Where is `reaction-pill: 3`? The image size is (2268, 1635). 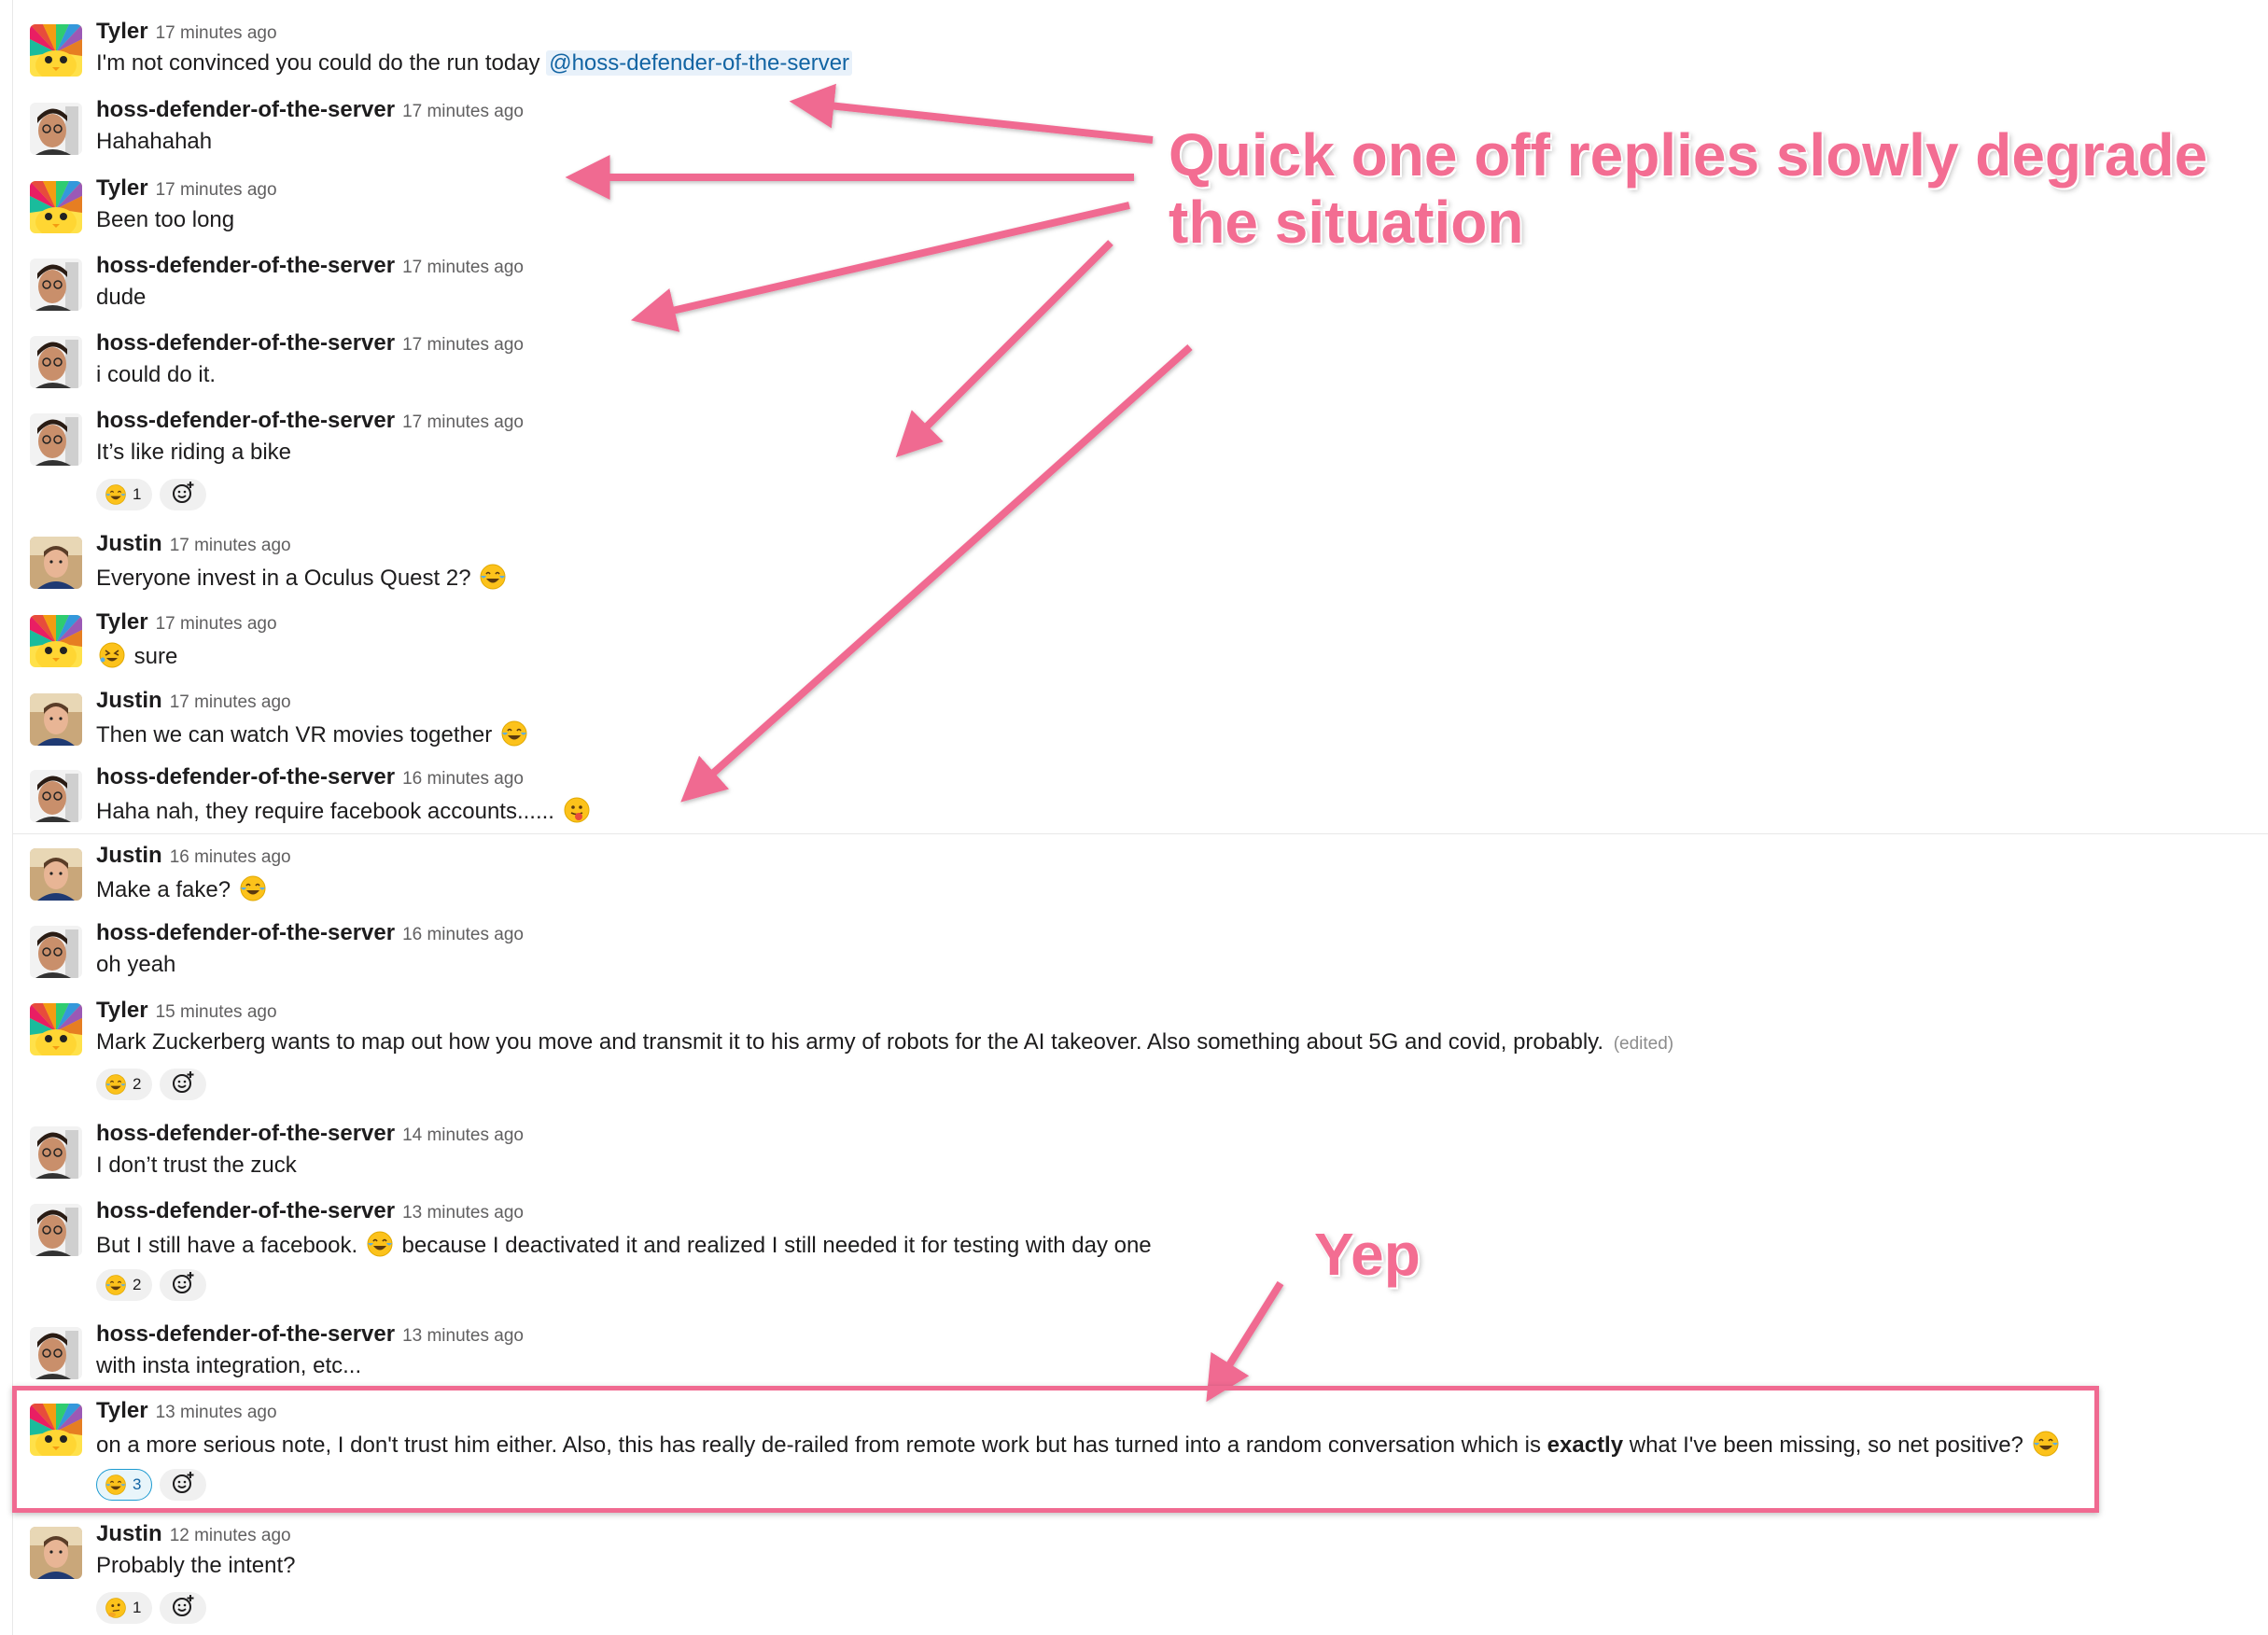
reaction-pill: 3 is located at coordinates (124, 1485).